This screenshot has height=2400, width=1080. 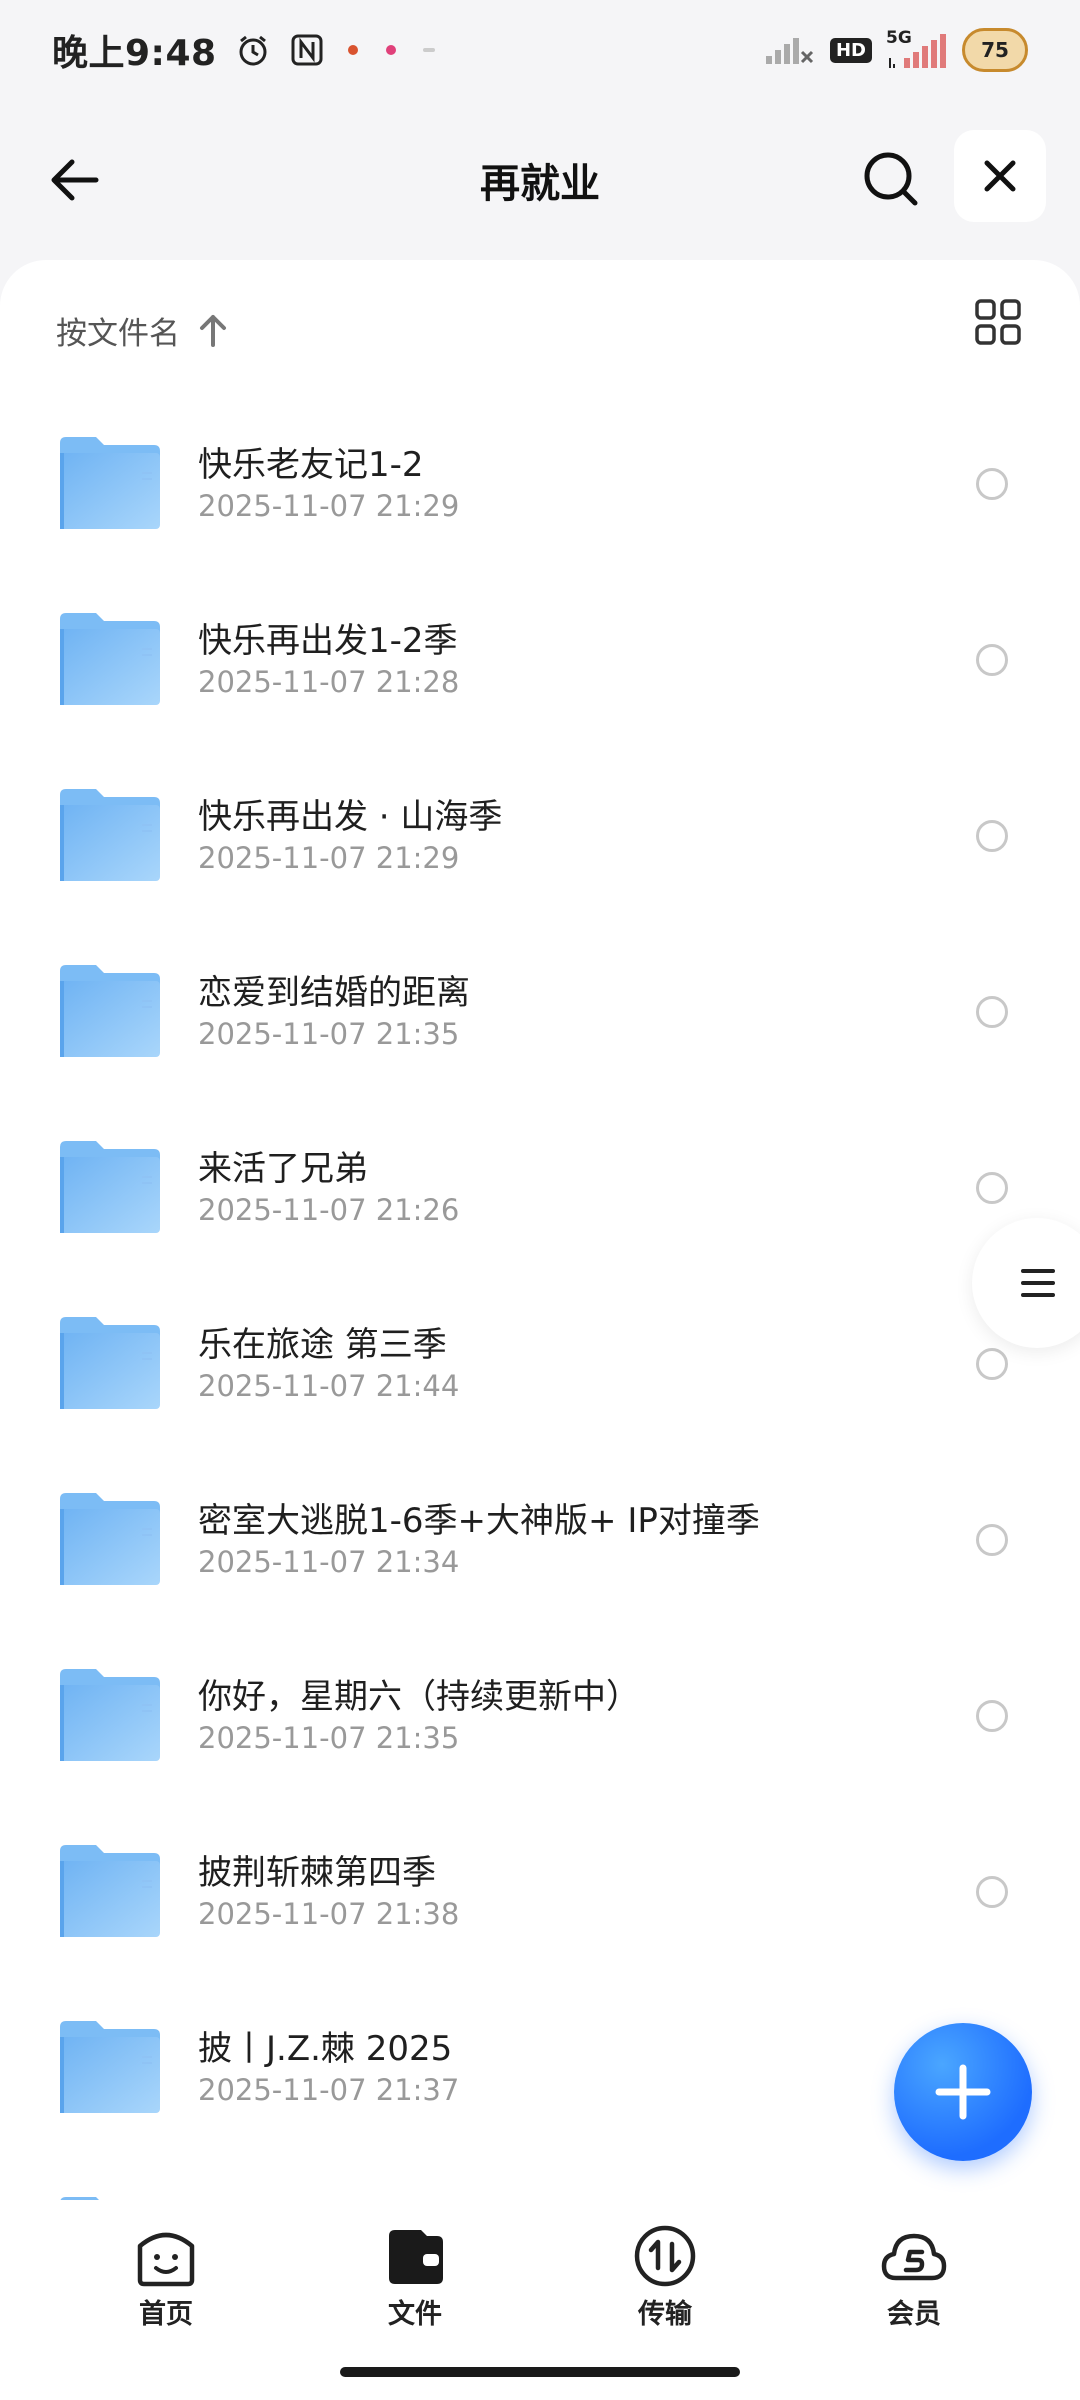 I want to click on alarm-icon, so click(x=253, y=50).